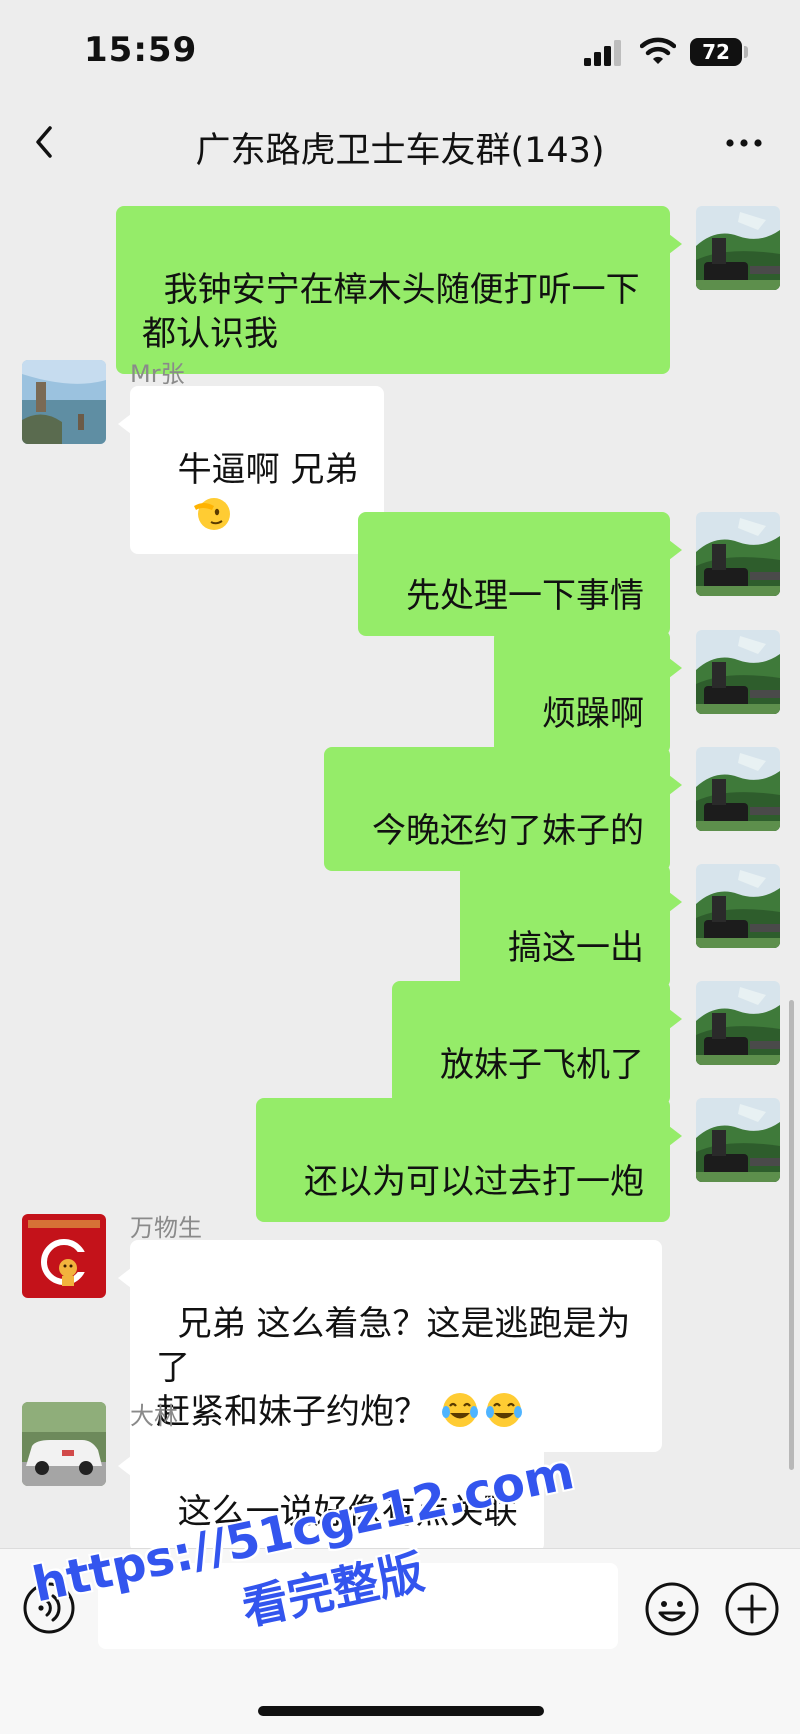  Describe the element at coordinates (520, 574) in the screenshot. I see `message-bubble-outgoing: 先处理一下事情` at that location.